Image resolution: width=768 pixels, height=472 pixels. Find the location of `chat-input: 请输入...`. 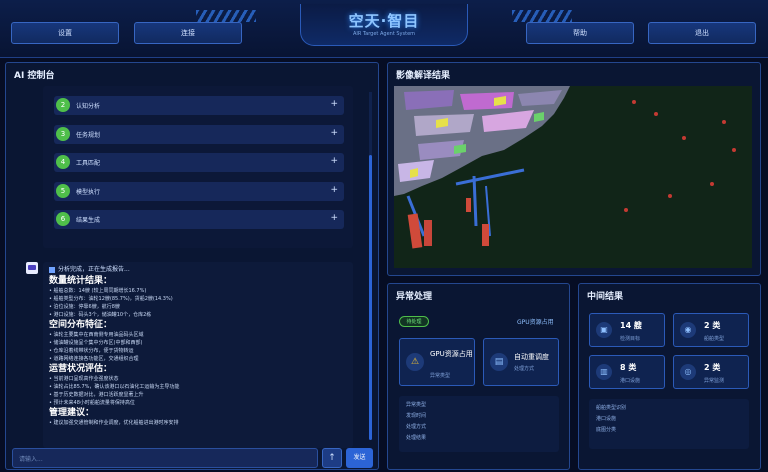

chat-input: 请输入... is located at coordinates (165, 458).